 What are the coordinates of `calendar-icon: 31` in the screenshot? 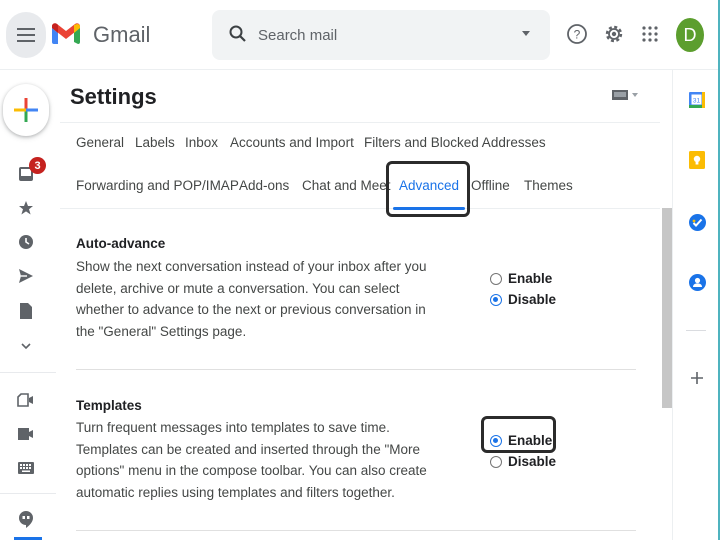 It's located at (697, 100).